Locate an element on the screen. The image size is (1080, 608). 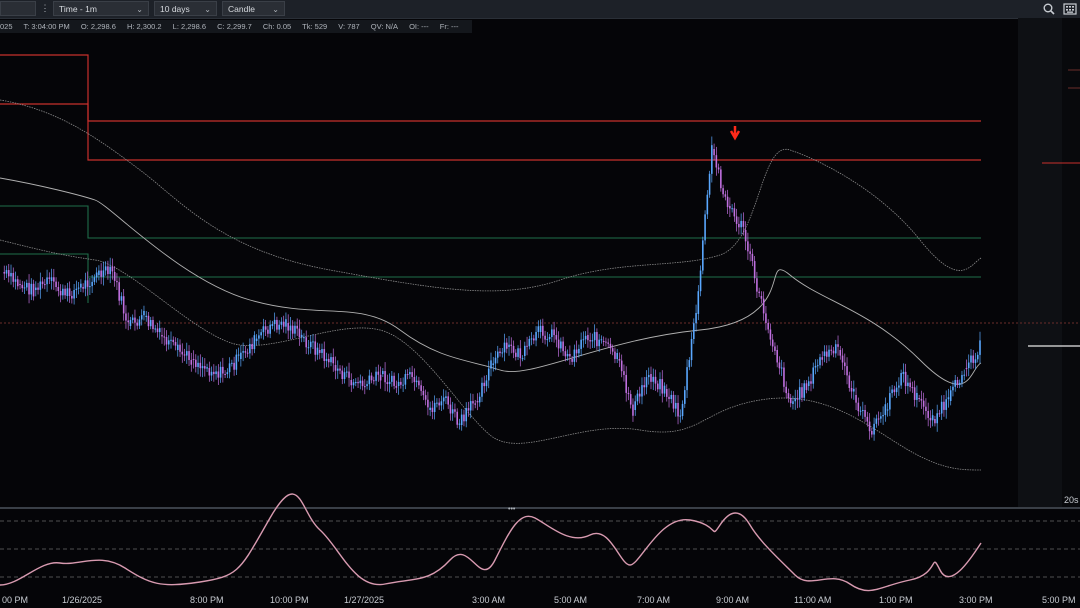
time-axis-label: 8:00 PM is located at coordinates (207, 600).